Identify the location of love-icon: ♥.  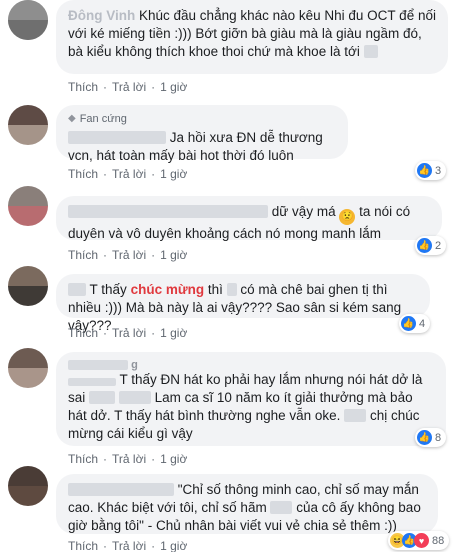
(421, 540).